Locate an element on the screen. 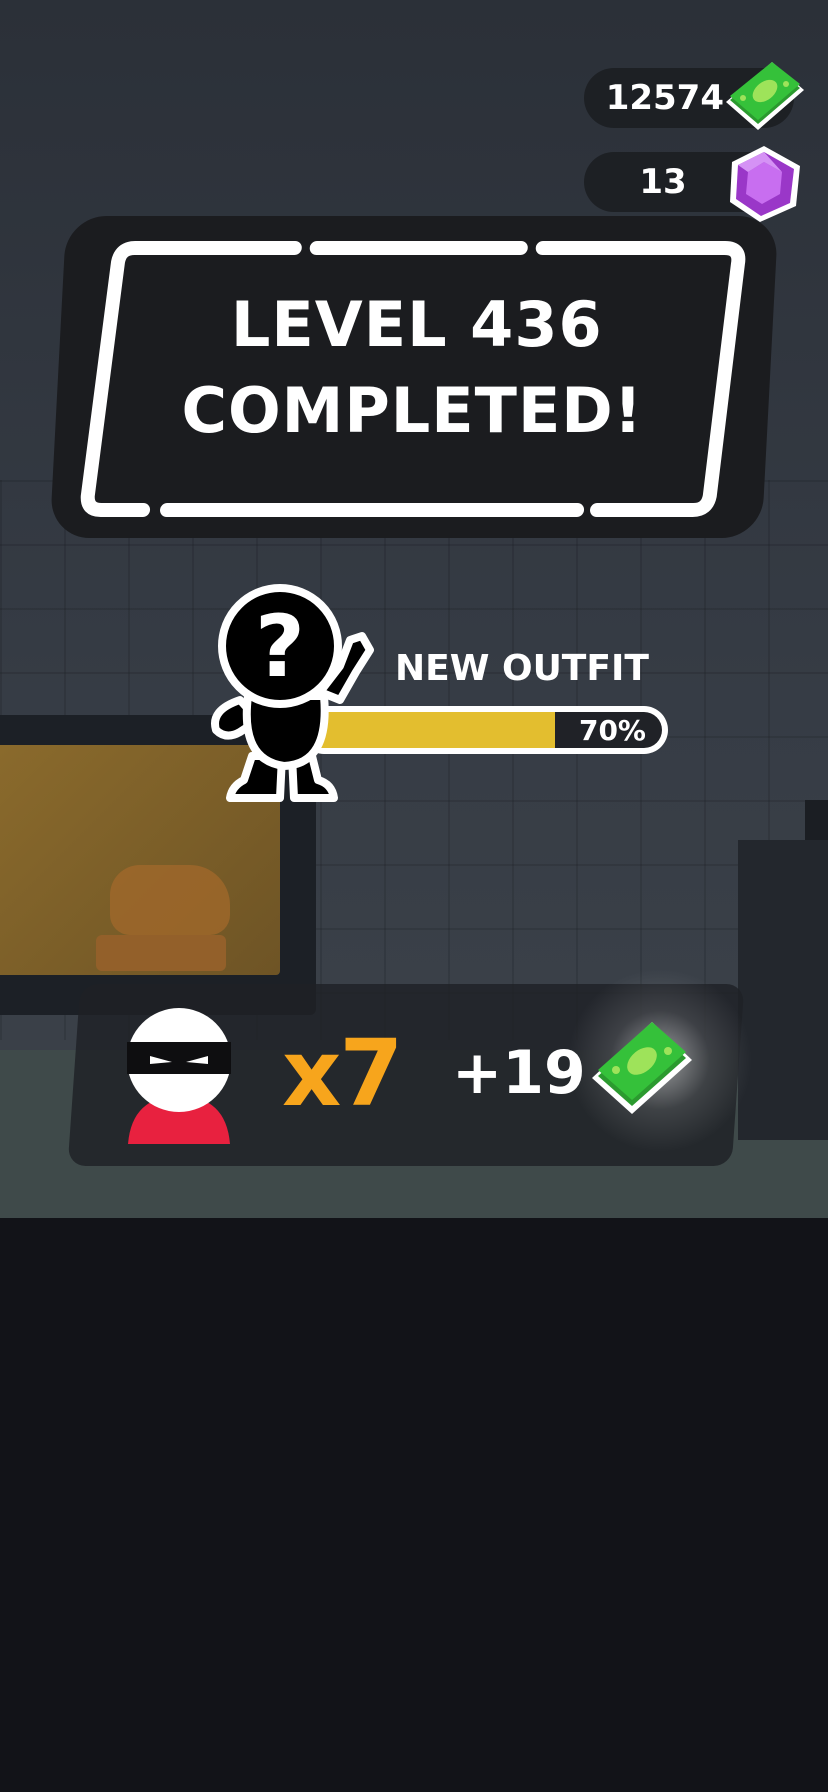 The height and width of the screenshot is (1792, 828). forklift-top is located at coordinates (816, 820).